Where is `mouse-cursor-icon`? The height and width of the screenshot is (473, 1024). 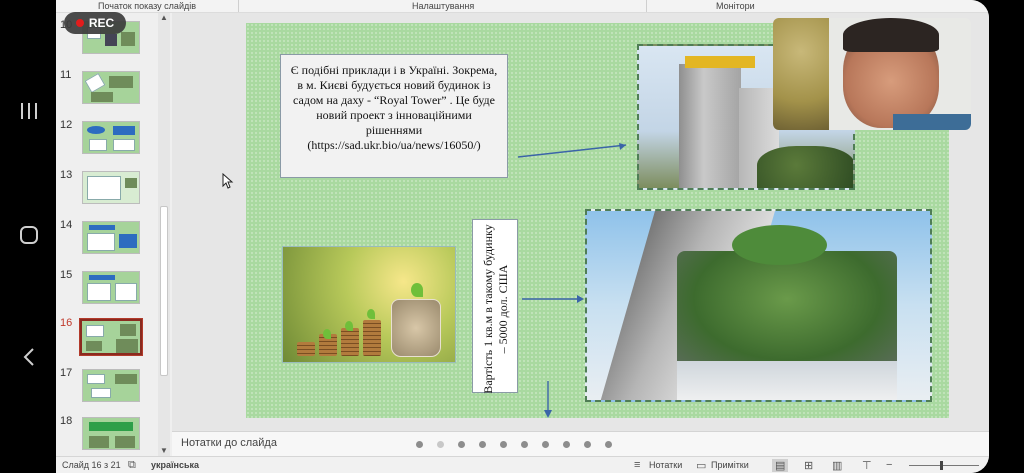
mouse-cursor-icon is located at coordinates (228, 181).